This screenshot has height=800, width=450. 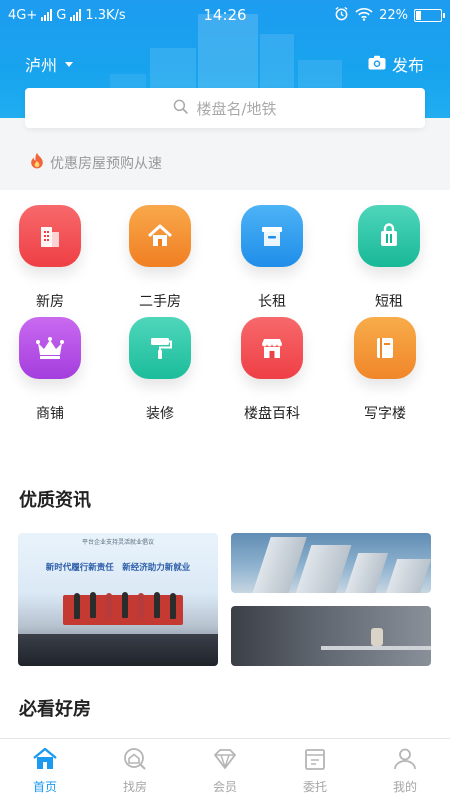 What do you see at coordinates (118, 599) in the screenshot?
I see `news-card-featured: 平台企业支持灵活就业倡议 新时代履行新责任 新经济助力新就业` at bounding box center [118, 599].